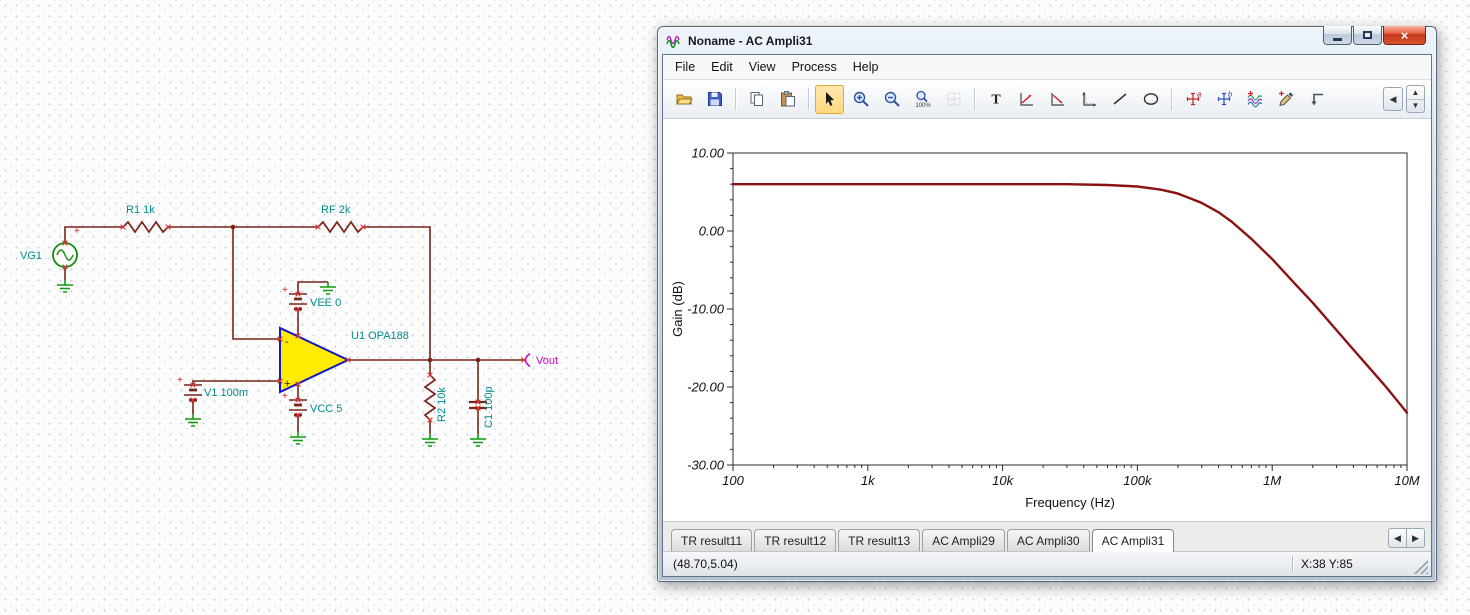  Describe the element at coordinates (1057, 99) in the screenshot. I see `draw-tool-2-button` at that location.